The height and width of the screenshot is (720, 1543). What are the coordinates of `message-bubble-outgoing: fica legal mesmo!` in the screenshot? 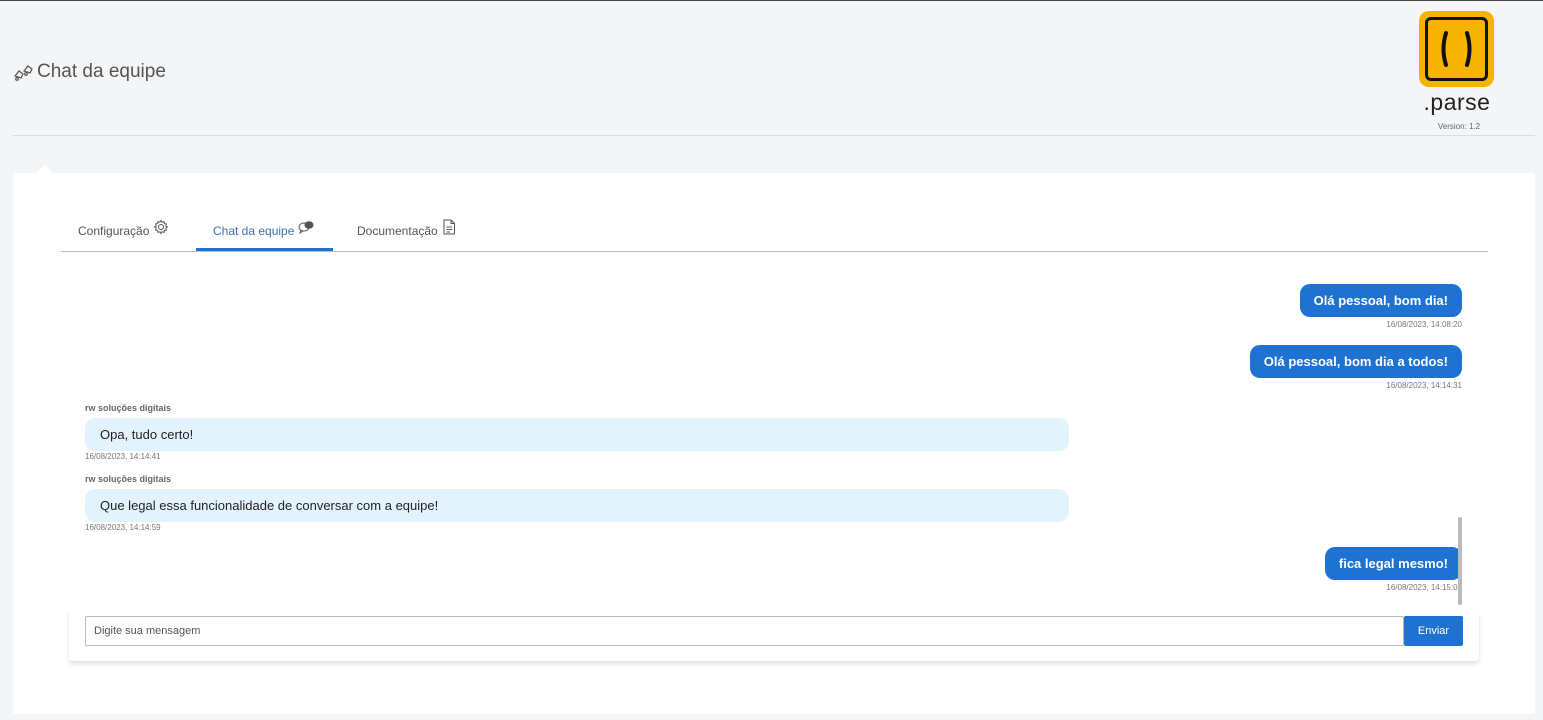 It's located at (1393, 563).